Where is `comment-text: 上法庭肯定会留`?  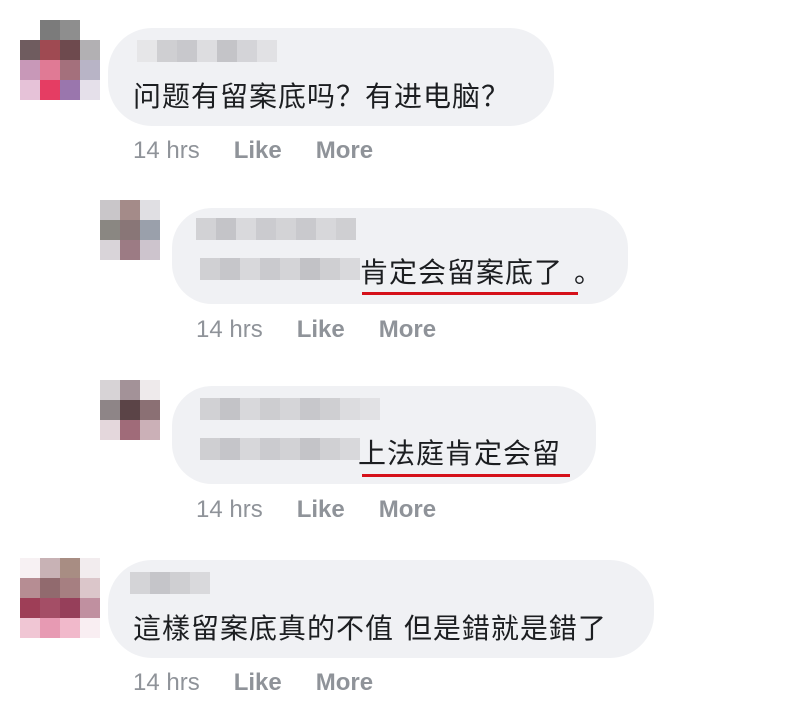 comment-text: 上法庭肯定会留 is located at coordinates (460, 453).